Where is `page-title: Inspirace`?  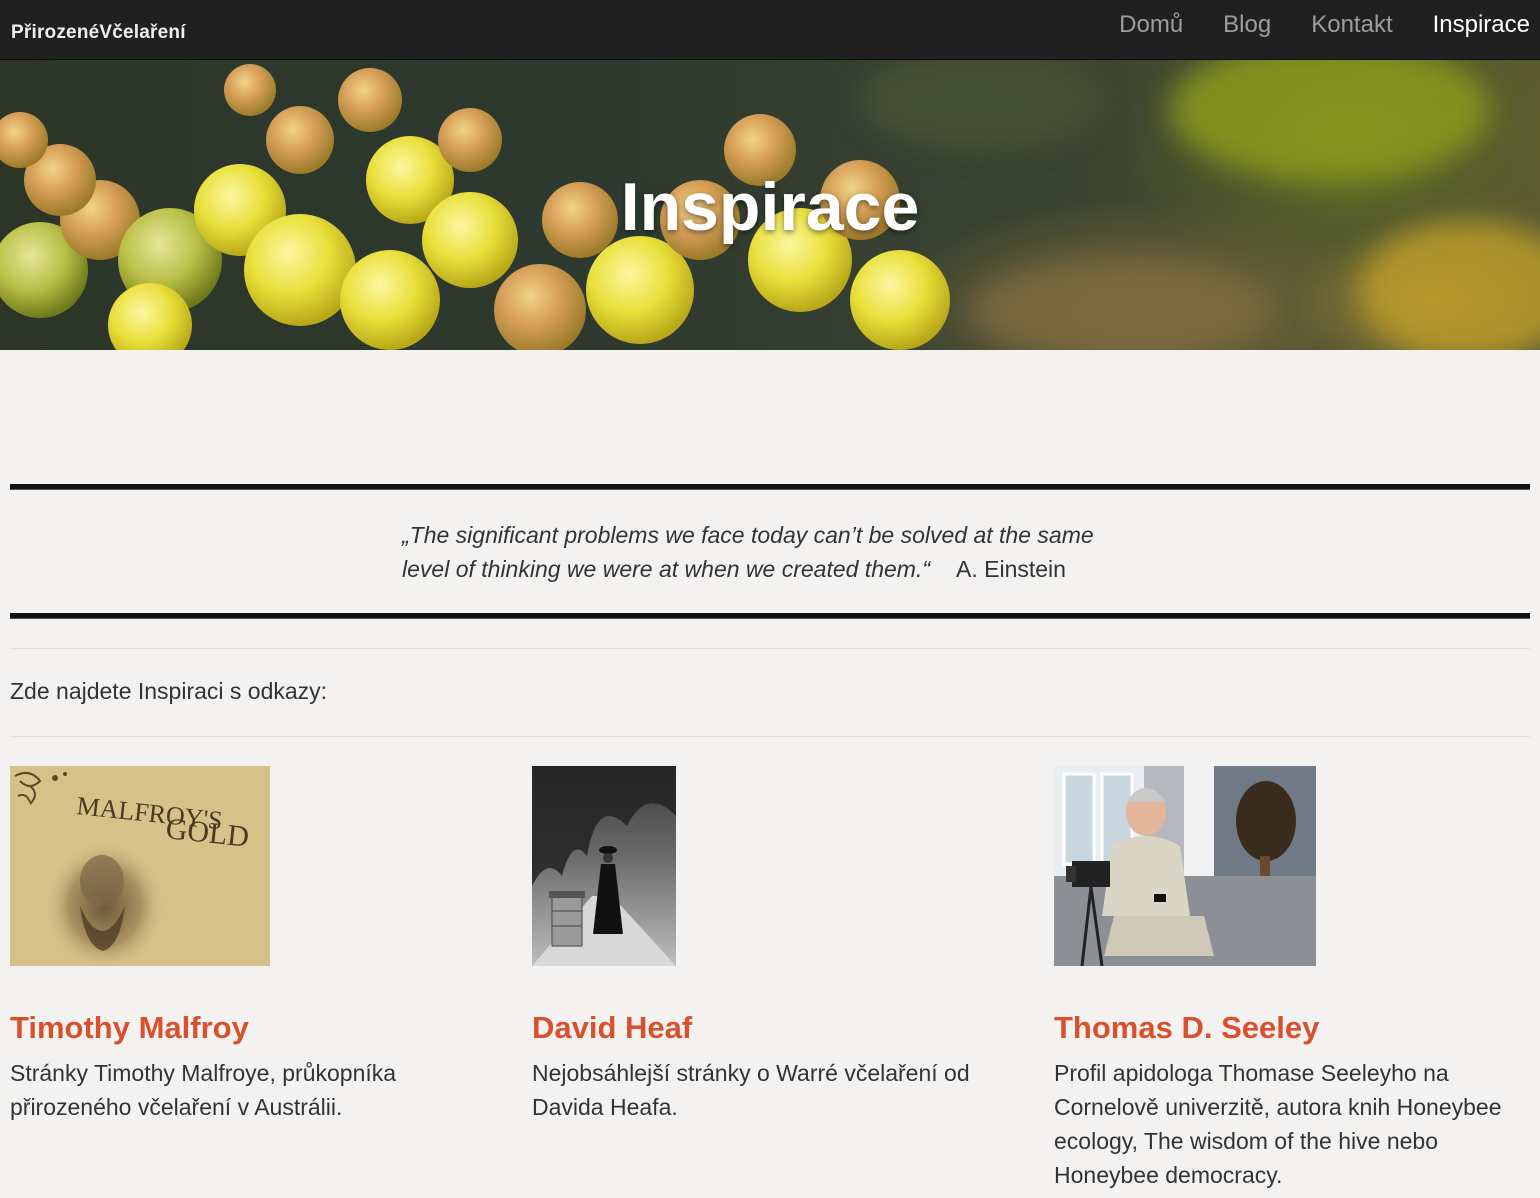
page-title: Inspirace is located at coordinates (770, 207).